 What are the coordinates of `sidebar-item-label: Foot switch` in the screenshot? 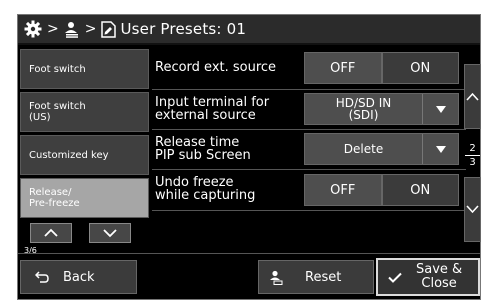 It's located at (57, 69).